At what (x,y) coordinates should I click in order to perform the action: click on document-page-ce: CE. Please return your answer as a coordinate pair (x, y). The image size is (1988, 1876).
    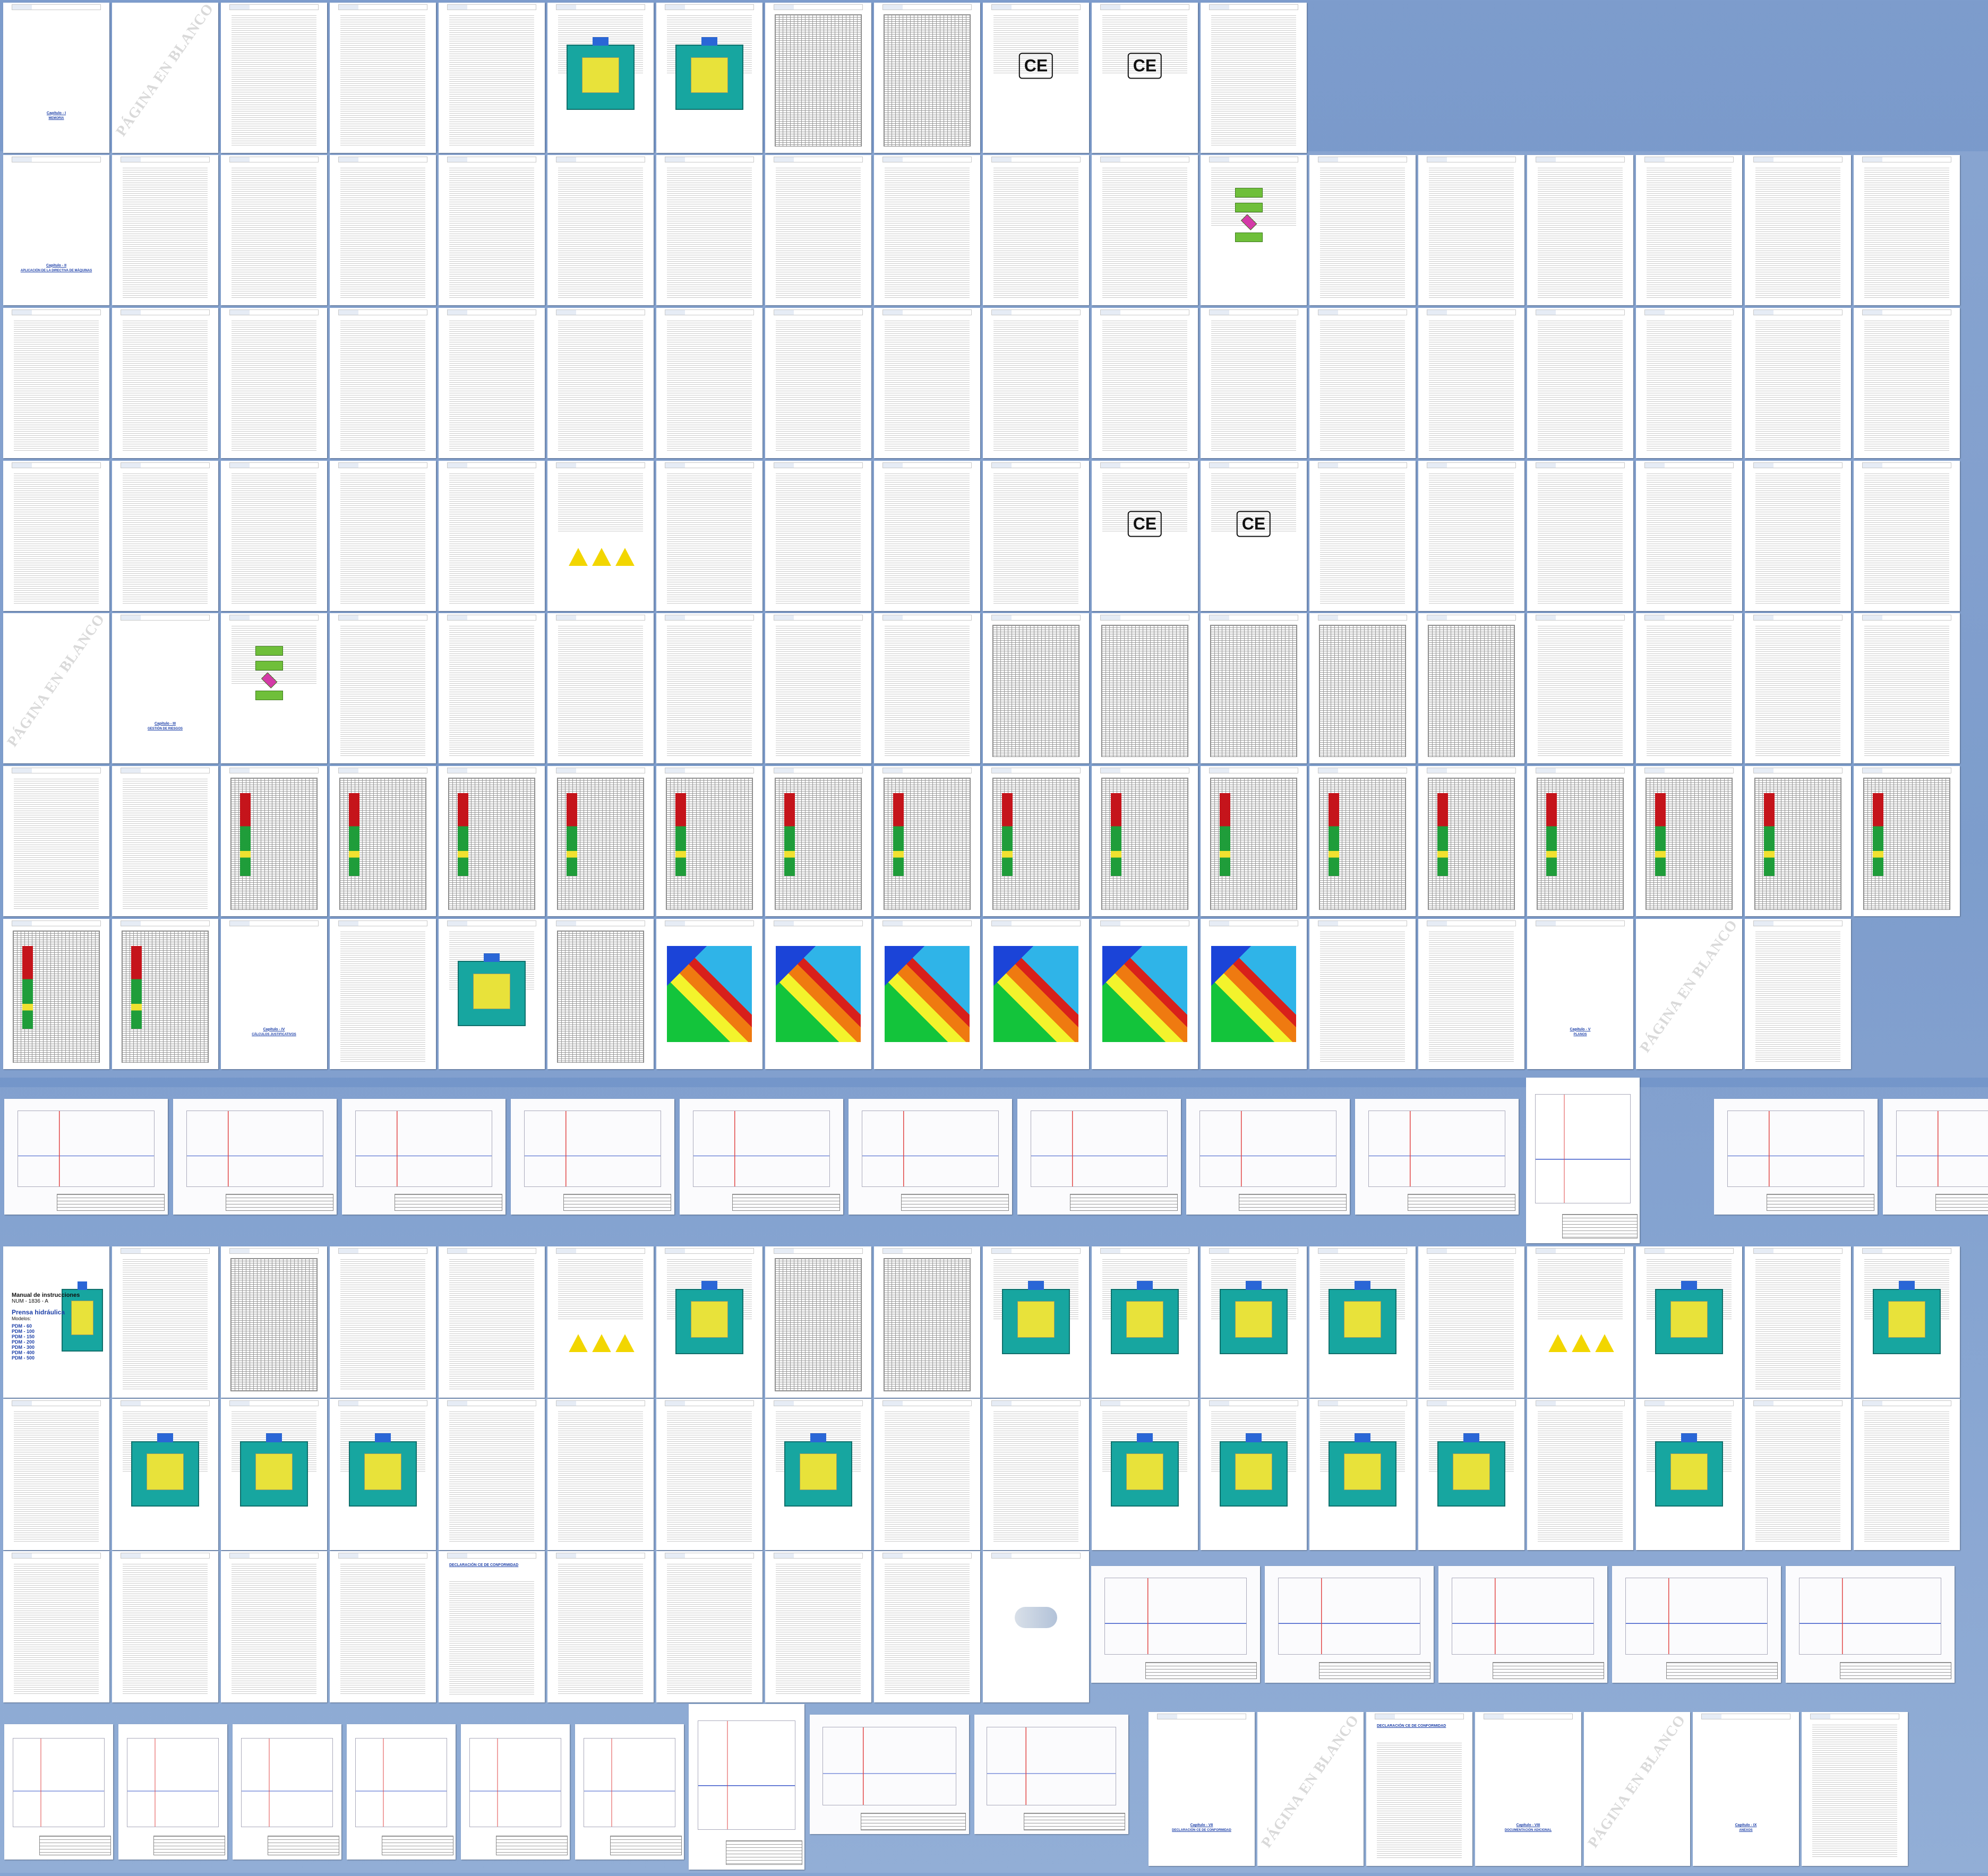
    Looking at the image, I should click on (1254, 536).